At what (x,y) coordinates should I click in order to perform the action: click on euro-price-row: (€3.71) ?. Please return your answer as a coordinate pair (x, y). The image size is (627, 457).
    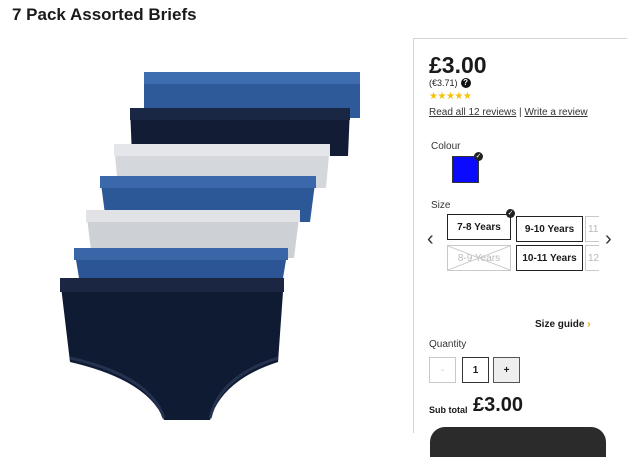
    Looking at the image, I should click on (450, 83).